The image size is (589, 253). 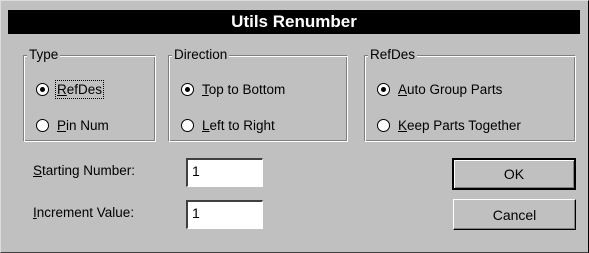 I want to click on cancel-button: Cancel, so click(x=514, y=214).